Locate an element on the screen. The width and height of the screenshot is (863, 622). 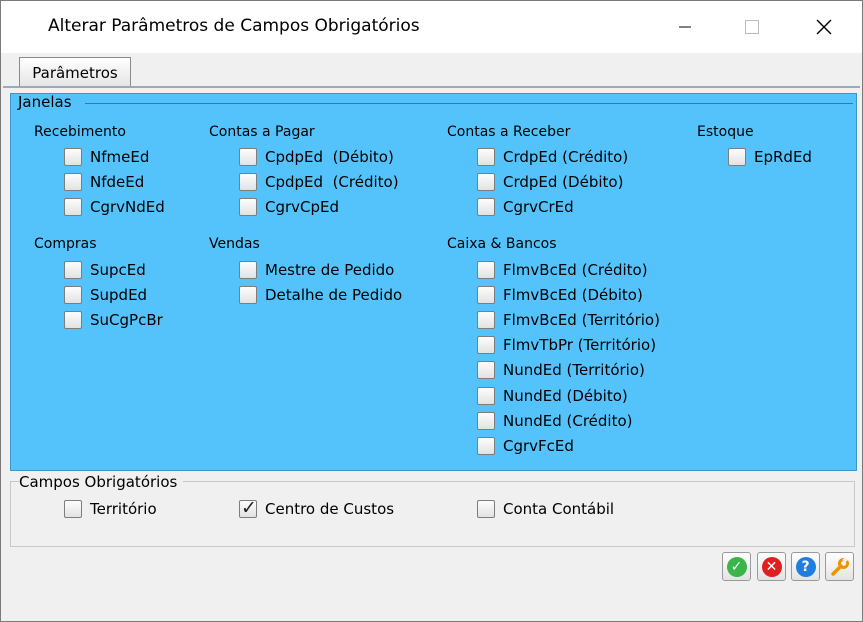
caixa-bancos-header: Caixa & Bancos is located at coordinates (502, 244).